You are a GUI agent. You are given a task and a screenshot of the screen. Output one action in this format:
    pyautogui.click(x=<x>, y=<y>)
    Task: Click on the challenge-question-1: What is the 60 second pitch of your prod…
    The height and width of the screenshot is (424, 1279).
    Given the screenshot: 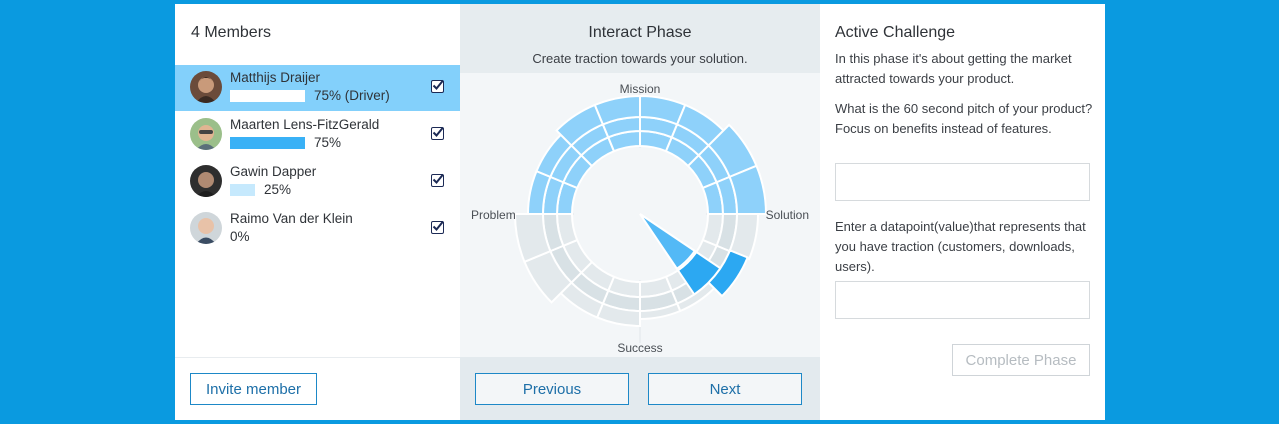 What is the action you would take?
    pyautogui.click(x=964, y=118)
    